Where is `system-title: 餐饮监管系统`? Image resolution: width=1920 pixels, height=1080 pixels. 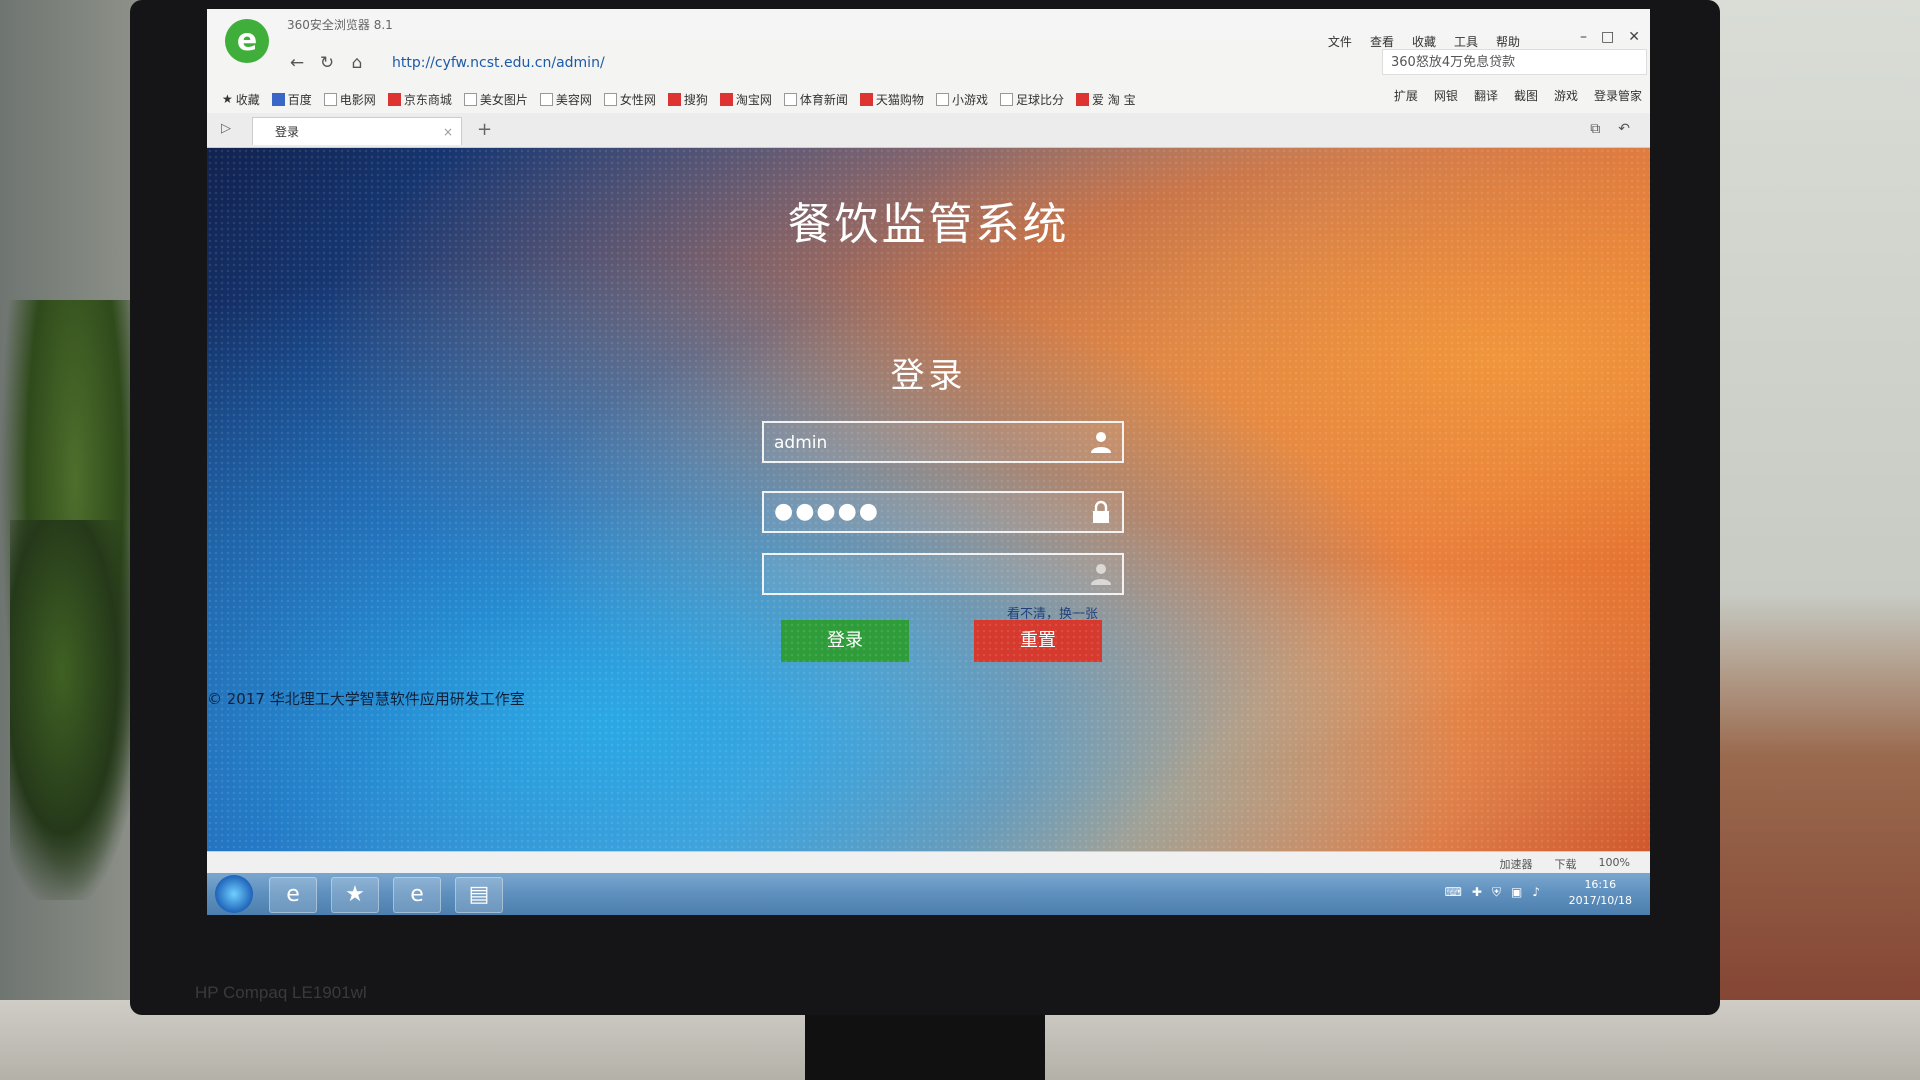
system-title: 餐饮监管系统 is located at coordinates (928, 224).